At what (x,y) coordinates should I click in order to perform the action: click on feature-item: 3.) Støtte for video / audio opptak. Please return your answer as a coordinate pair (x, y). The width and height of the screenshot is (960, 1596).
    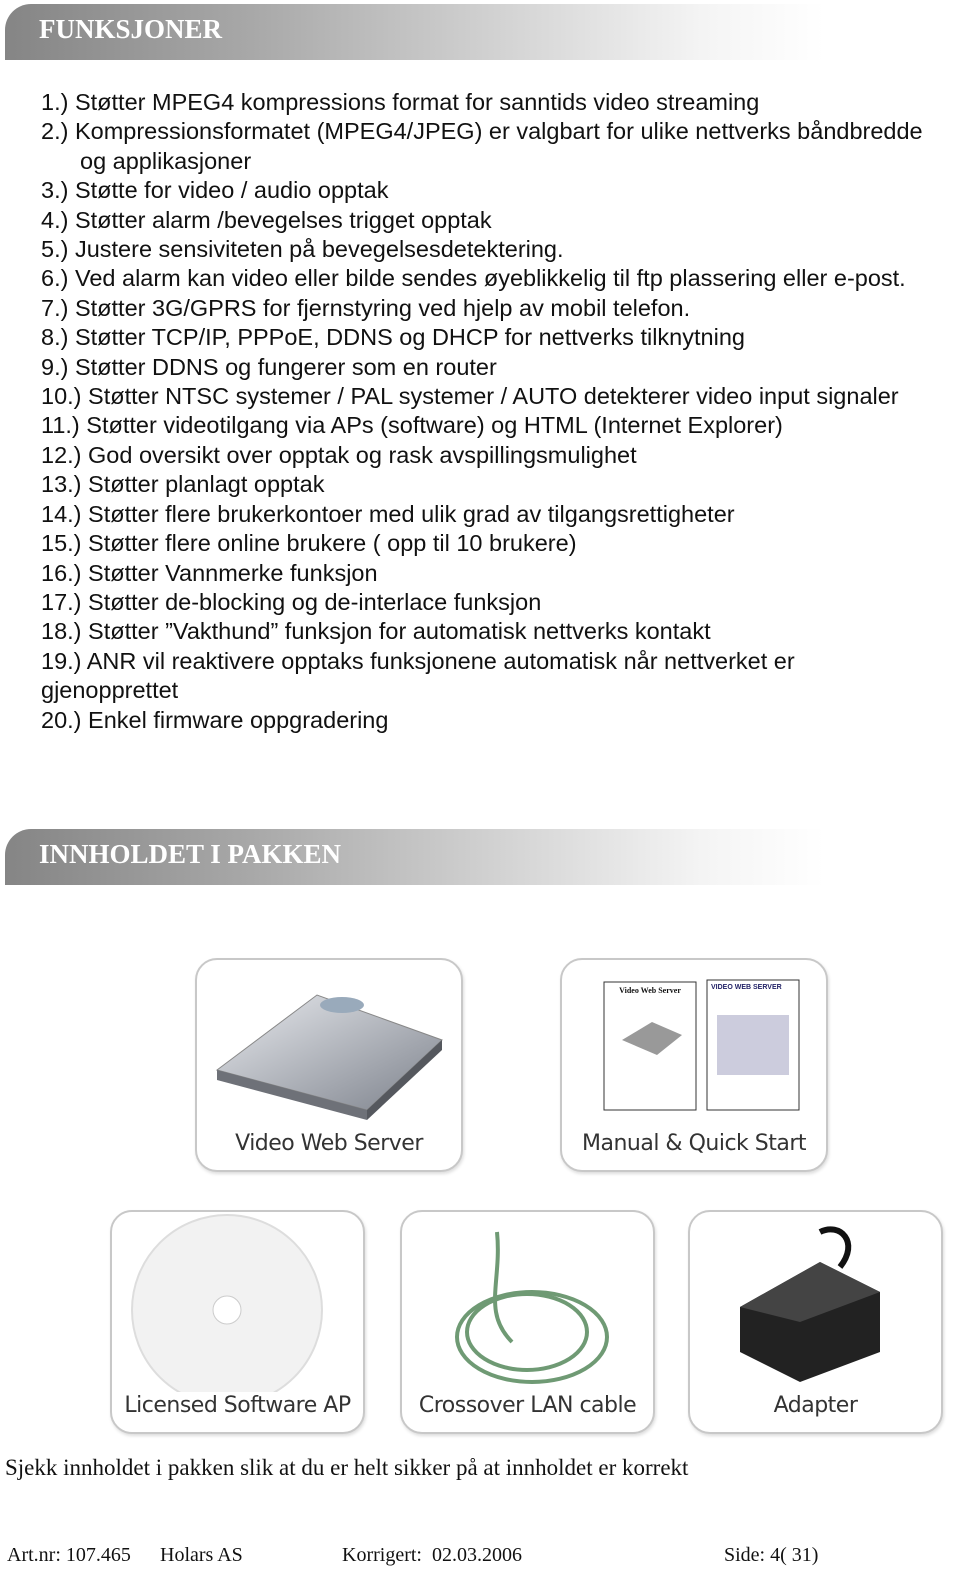
    Looking at the image, I should click on (215, 190).